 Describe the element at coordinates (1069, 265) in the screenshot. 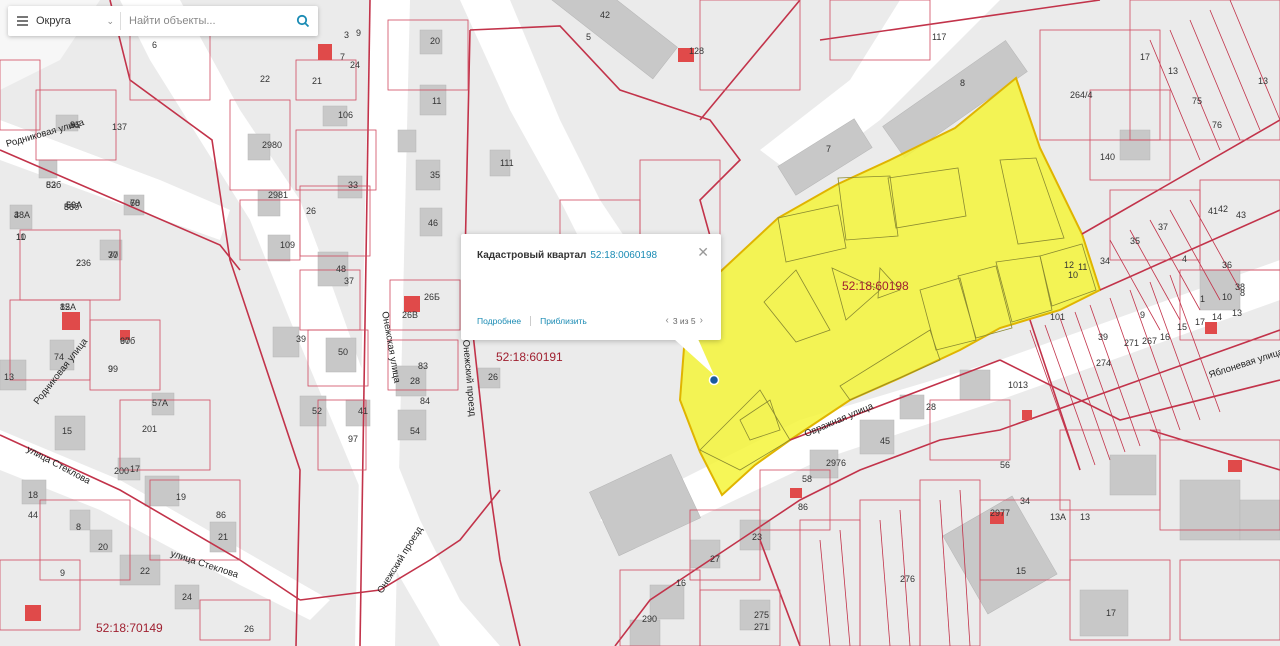

I see `parcel-number: 12` at that location.